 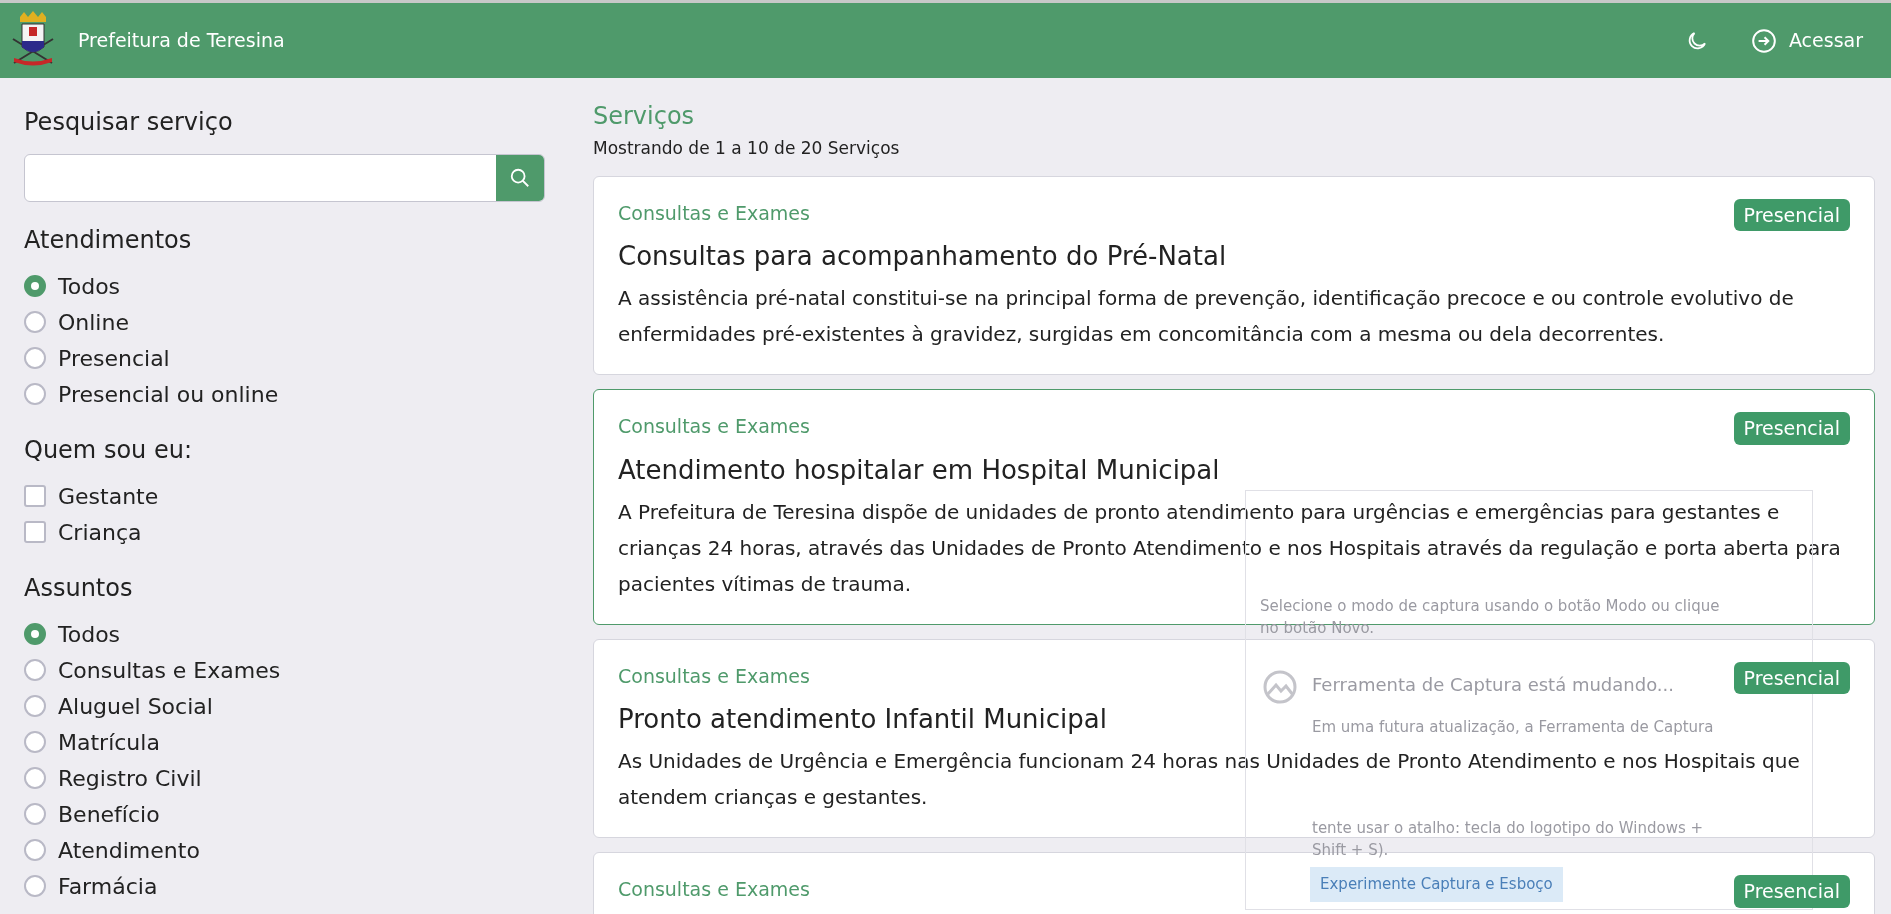 I want to click on search-field, so click(x=284, y=178).